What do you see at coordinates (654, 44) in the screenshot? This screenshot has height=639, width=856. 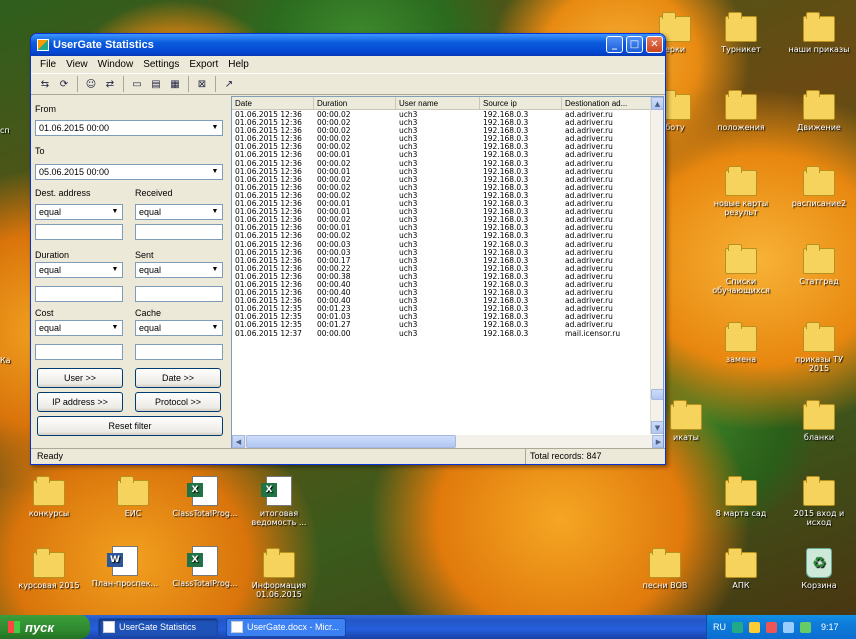 I see `close-button: ✕` at bounding box center [654, 44].